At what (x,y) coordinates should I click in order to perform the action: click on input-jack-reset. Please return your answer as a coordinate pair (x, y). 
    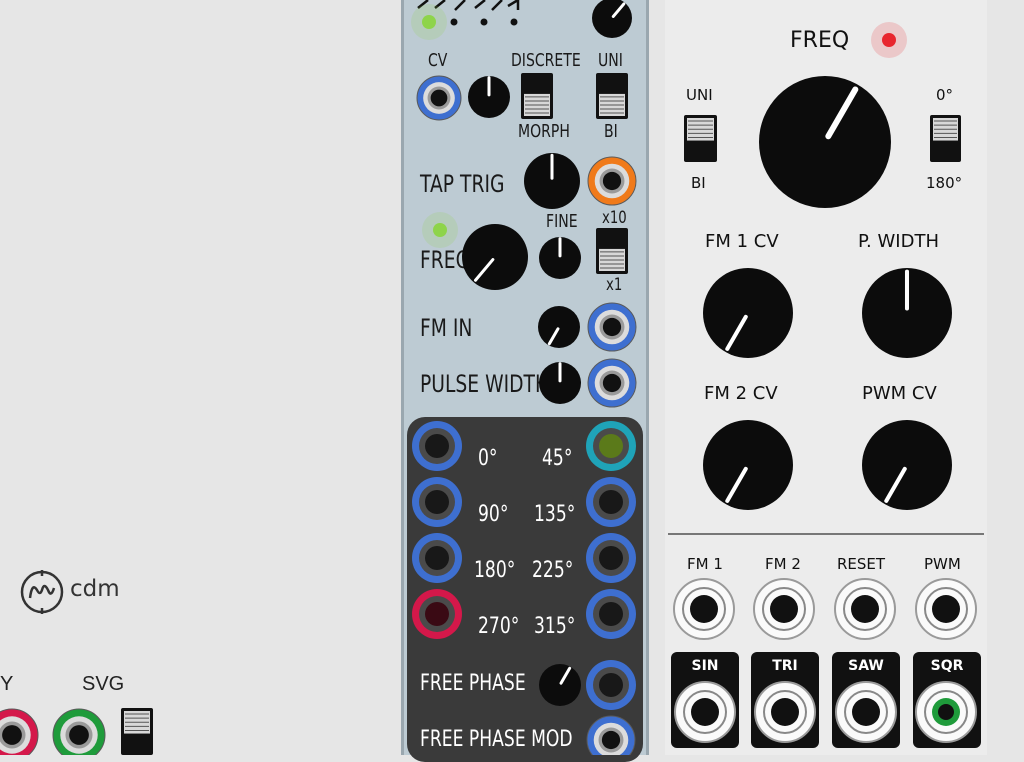
    Looking at the image, I should click on (865, 609).